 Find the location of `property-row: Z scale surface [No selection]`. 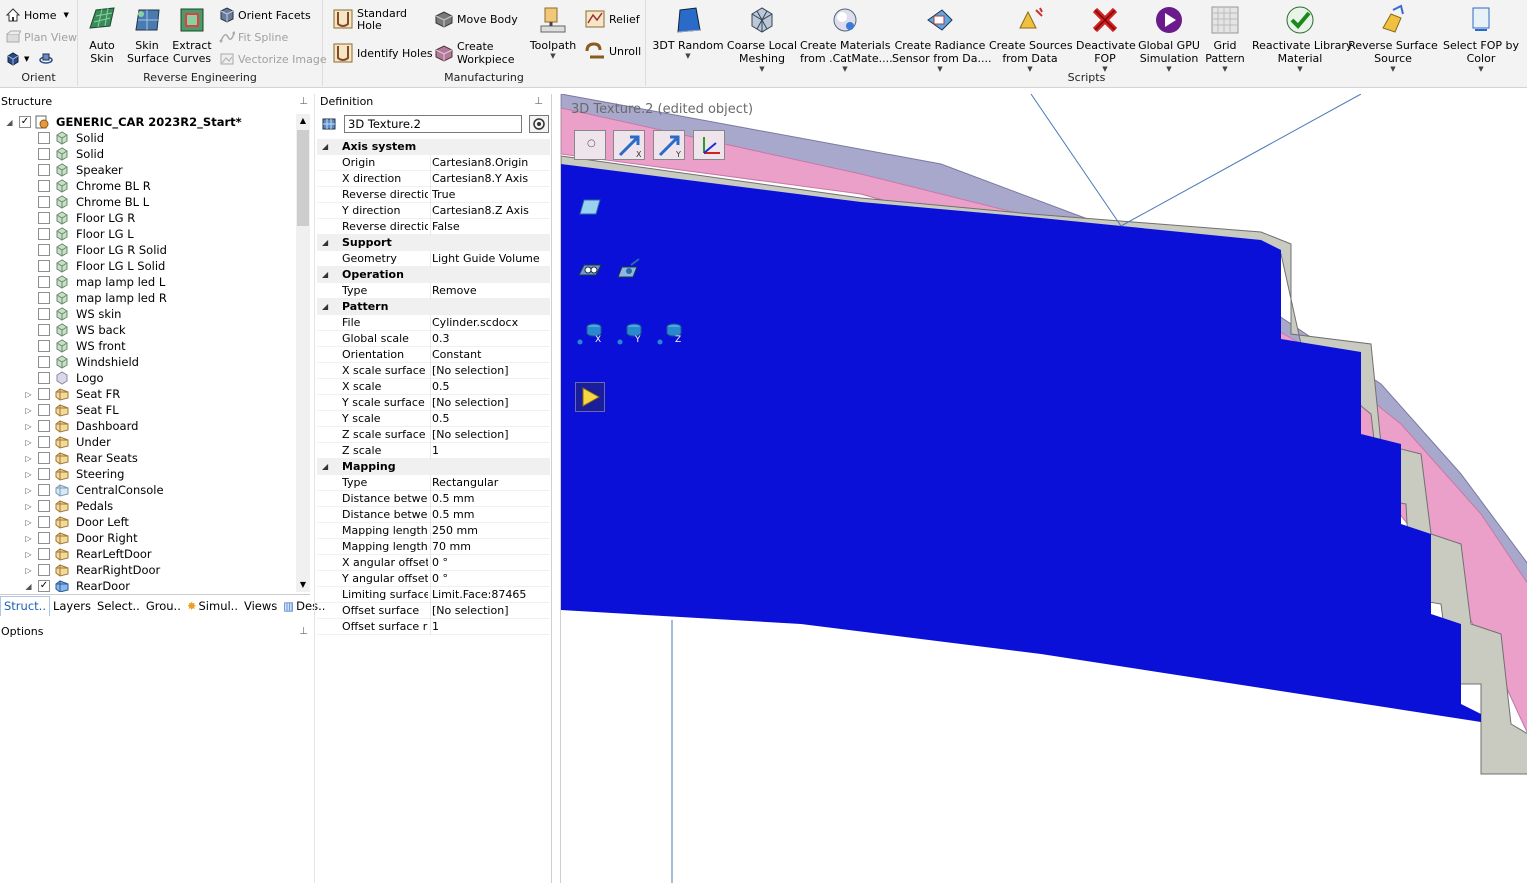

property-row: Z scale surface [No selection] is located at coordinates (433, 435).